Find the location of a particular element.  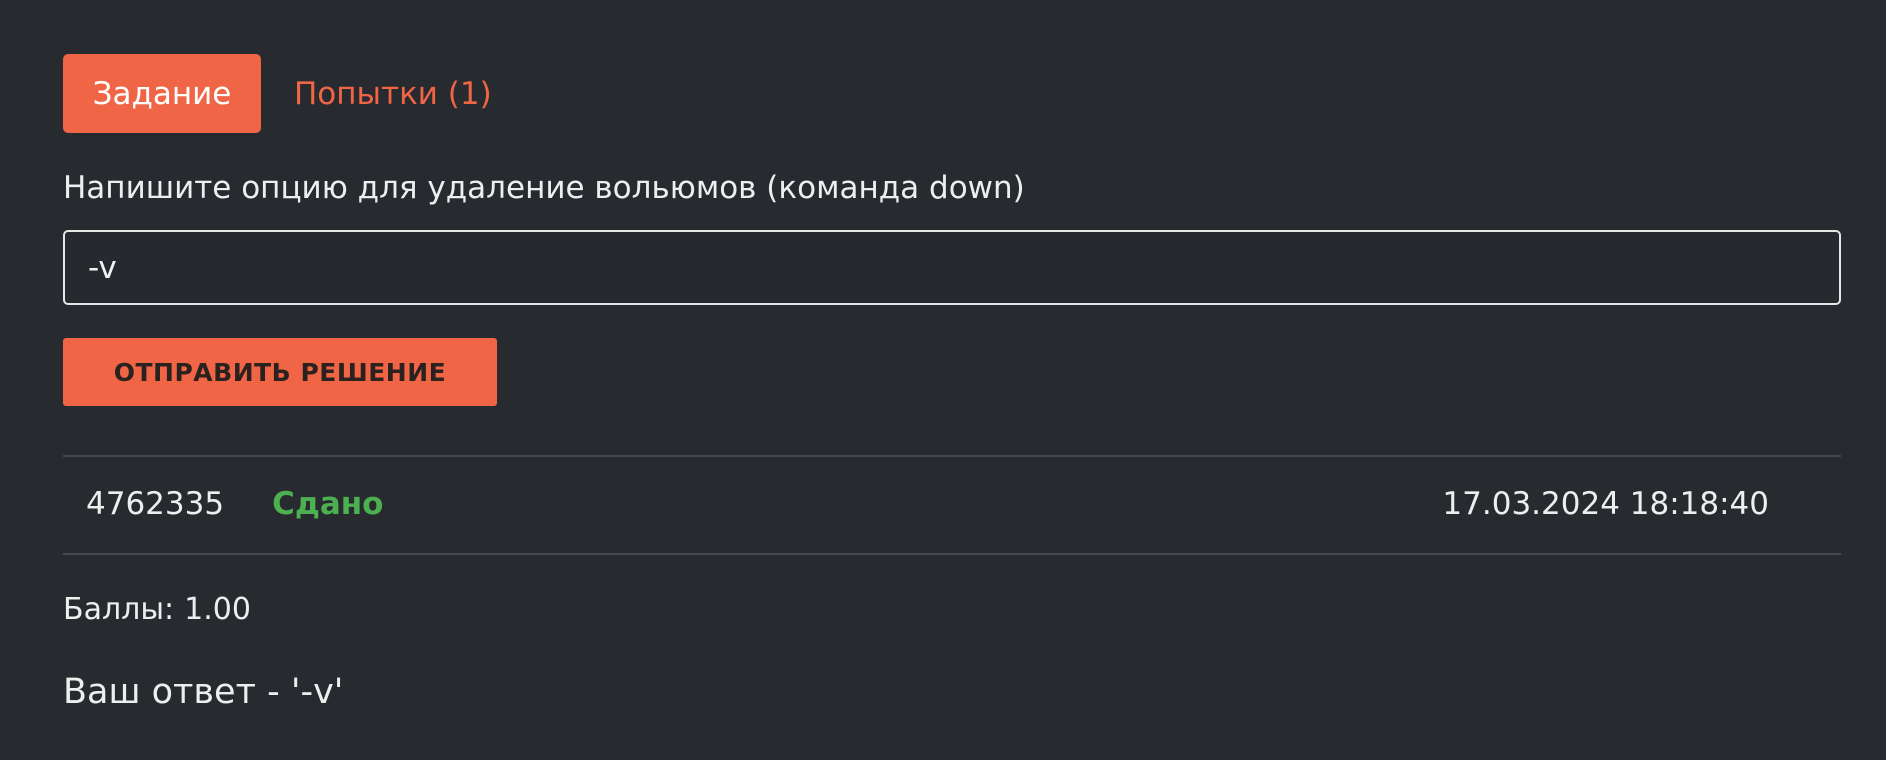

score-label: Баллы: is located at coordinates (119, 609).